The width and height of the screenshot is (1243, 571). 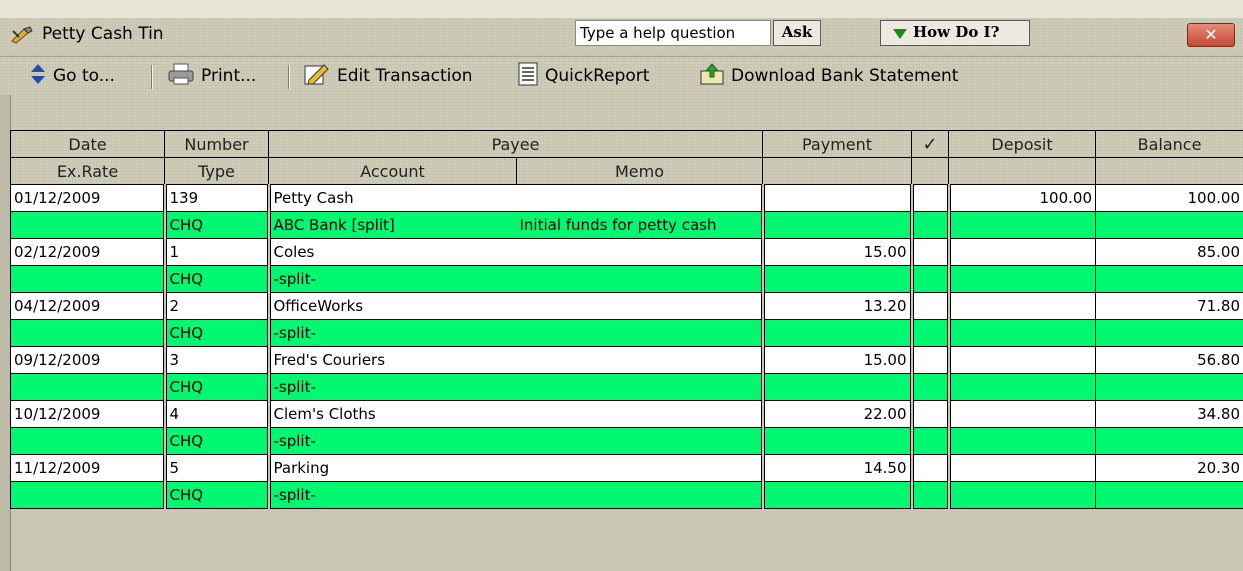 What do you see at coordinates (838, 468) in the screenshot?
I see `payment-cell: 14.50` at bounding box center [838, 468].